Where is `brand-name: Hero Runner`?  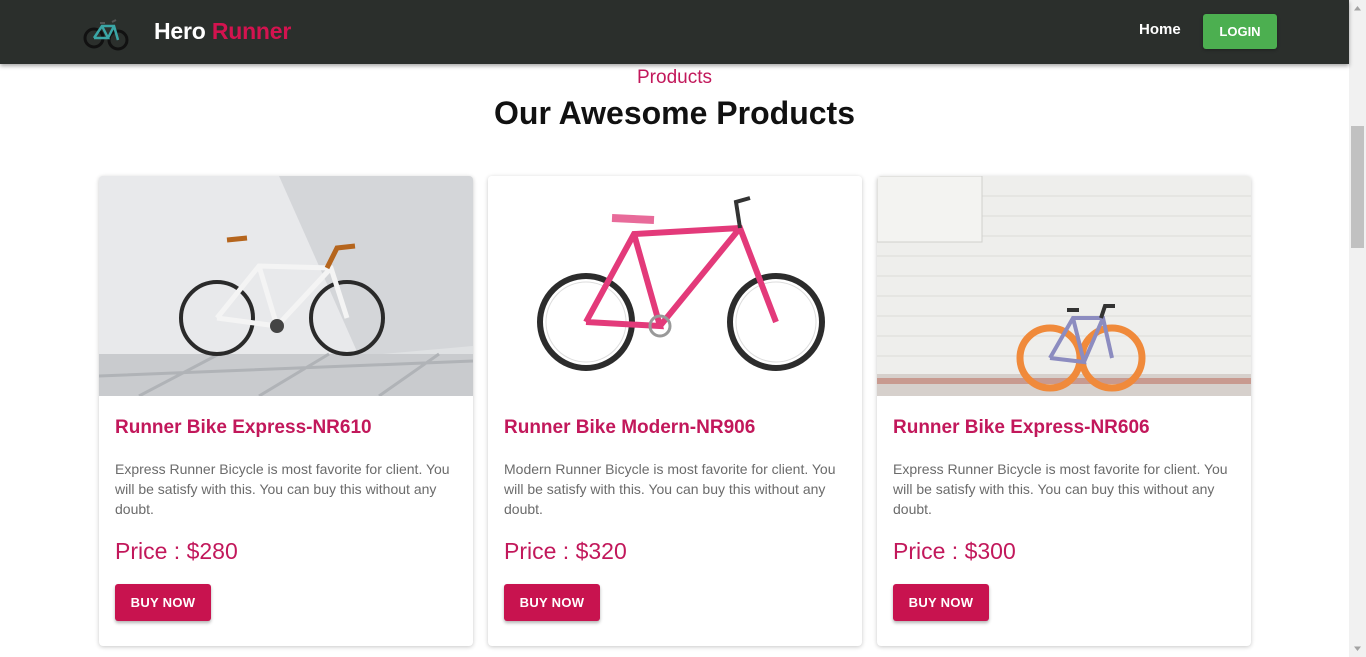
brand-name: Hero Runner is located at coordinates (222, 31).